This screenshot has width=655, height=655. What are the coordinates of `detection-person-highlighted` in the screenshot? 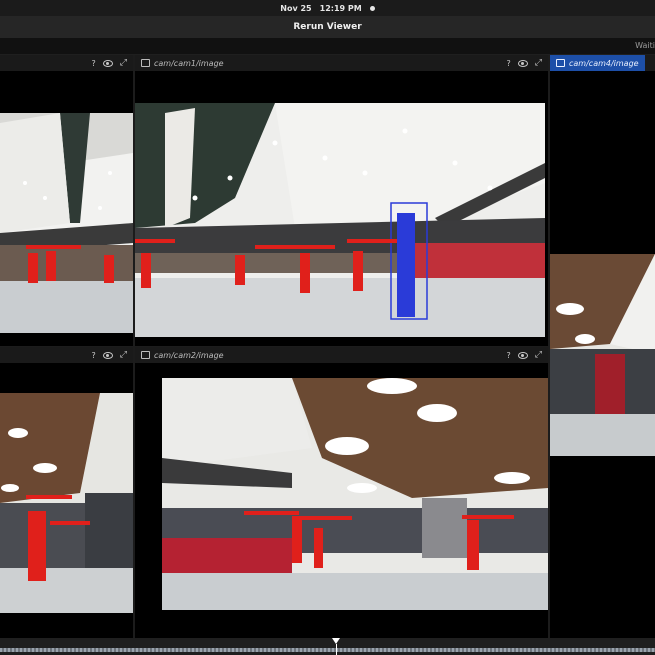 It's located at (406, 265).